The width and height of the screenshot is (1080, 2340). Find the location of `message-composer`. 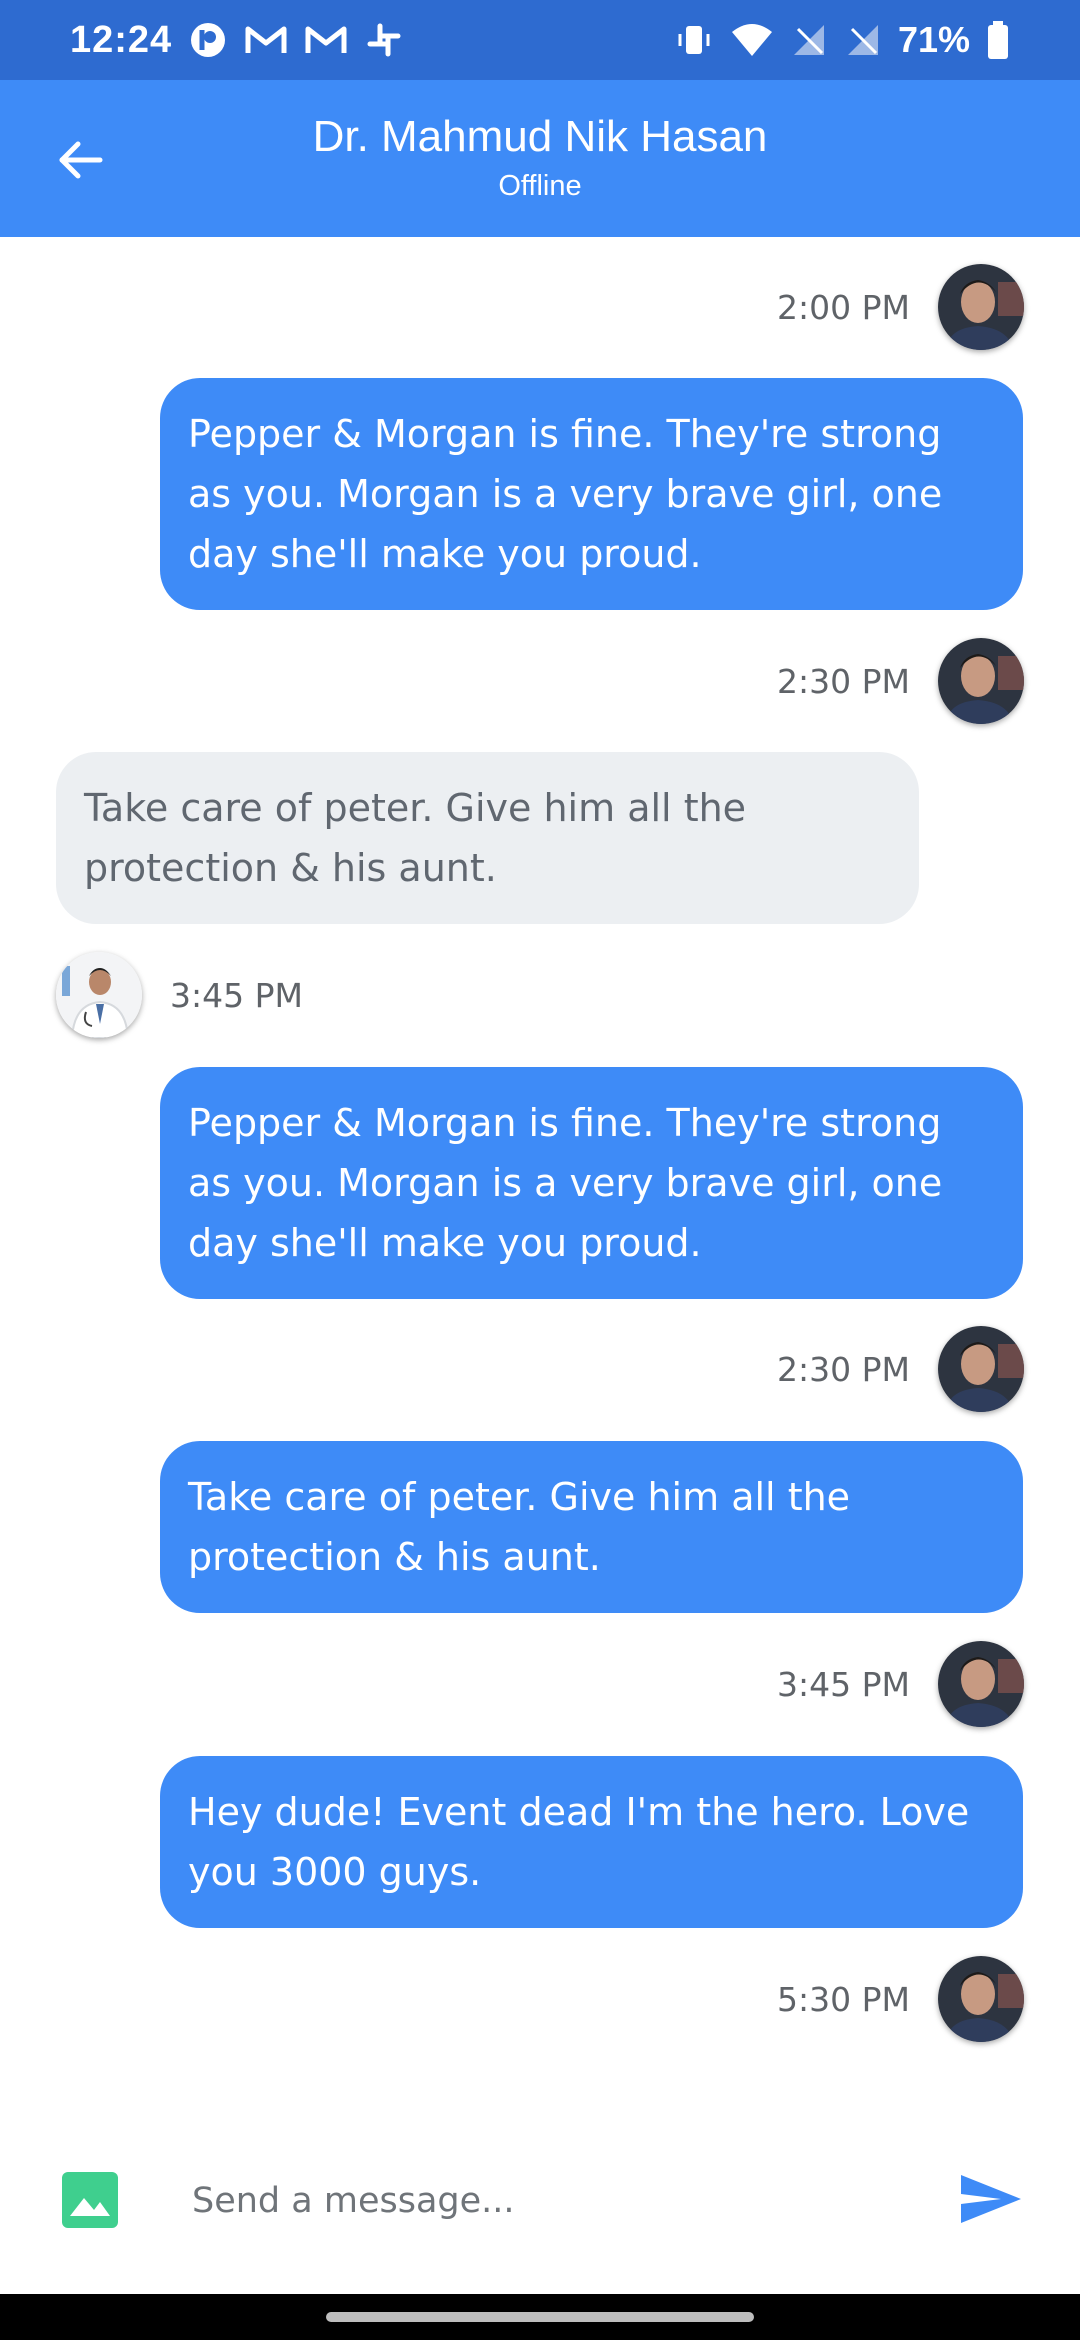

message-composer is located at coordinates (540, 2195).